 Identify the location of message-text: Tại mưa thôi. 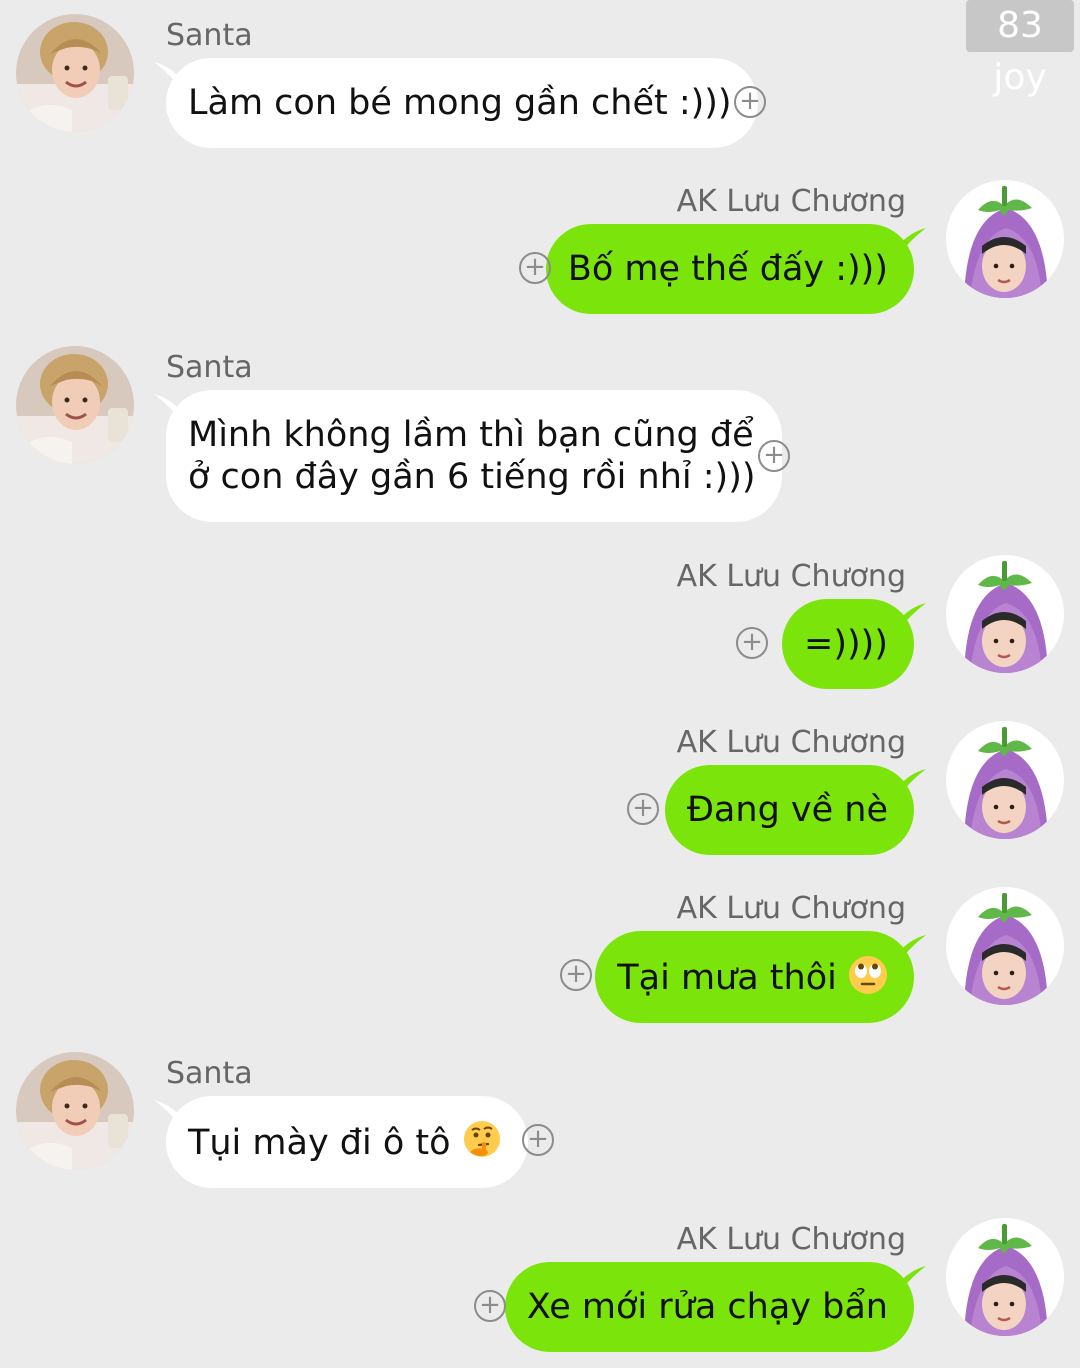
(727, 978).